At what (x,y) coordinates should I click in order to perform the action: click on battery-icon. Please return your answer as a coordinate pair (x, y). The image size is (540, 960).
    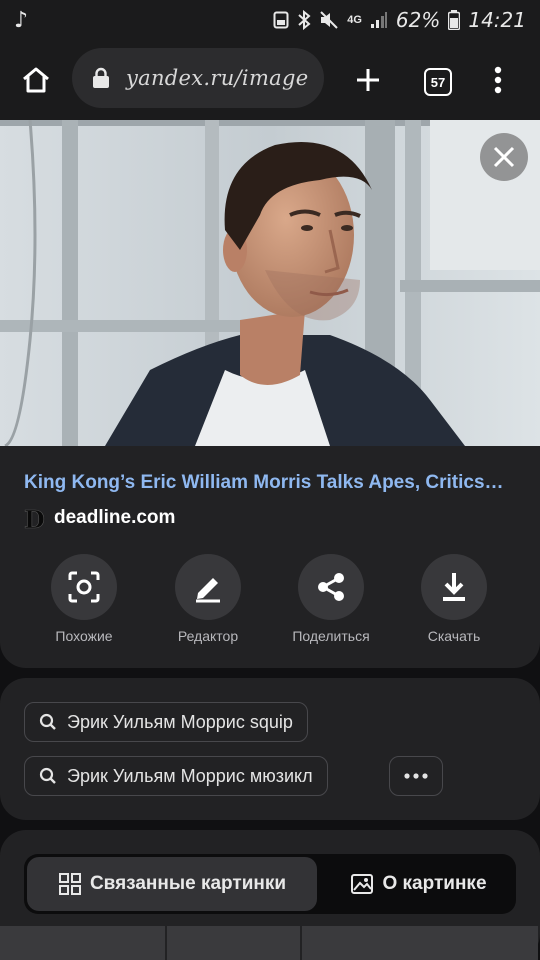
    Looking at the image, I should click on (454, 20).